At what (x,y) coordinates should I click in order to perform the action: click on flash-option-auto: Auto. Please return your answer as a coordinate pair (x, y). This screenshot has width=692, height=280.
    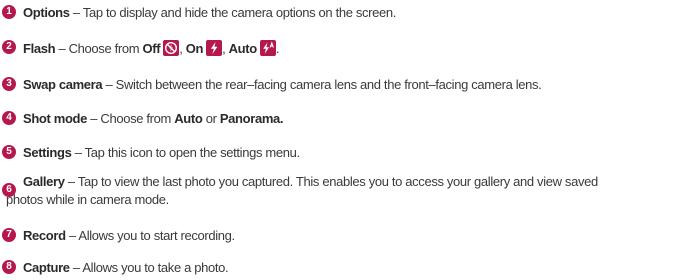
    Looking at the image, I should click on (243, 48).